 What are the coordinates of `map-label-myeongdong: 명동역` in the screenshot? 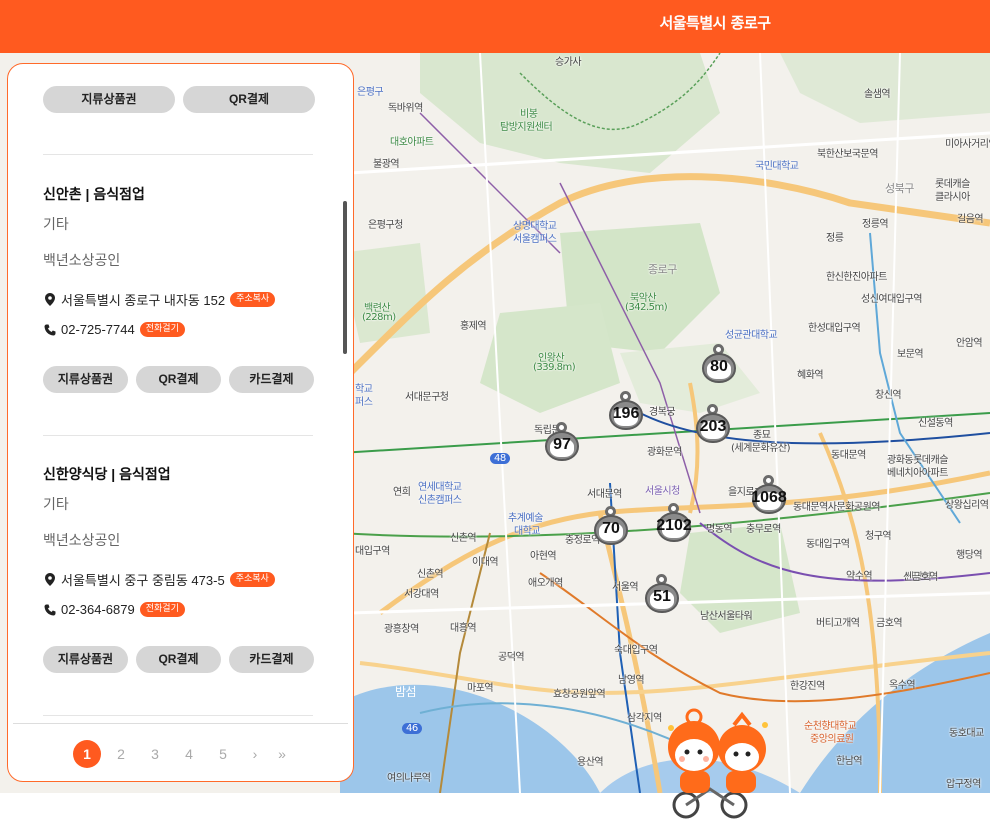 It's located at (719, 529).